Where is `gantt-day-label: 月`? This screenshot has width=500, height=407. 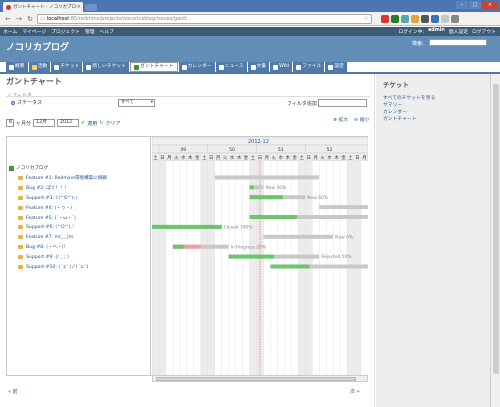
gantt-day-label: 月 is located at coordinates (267, 158).